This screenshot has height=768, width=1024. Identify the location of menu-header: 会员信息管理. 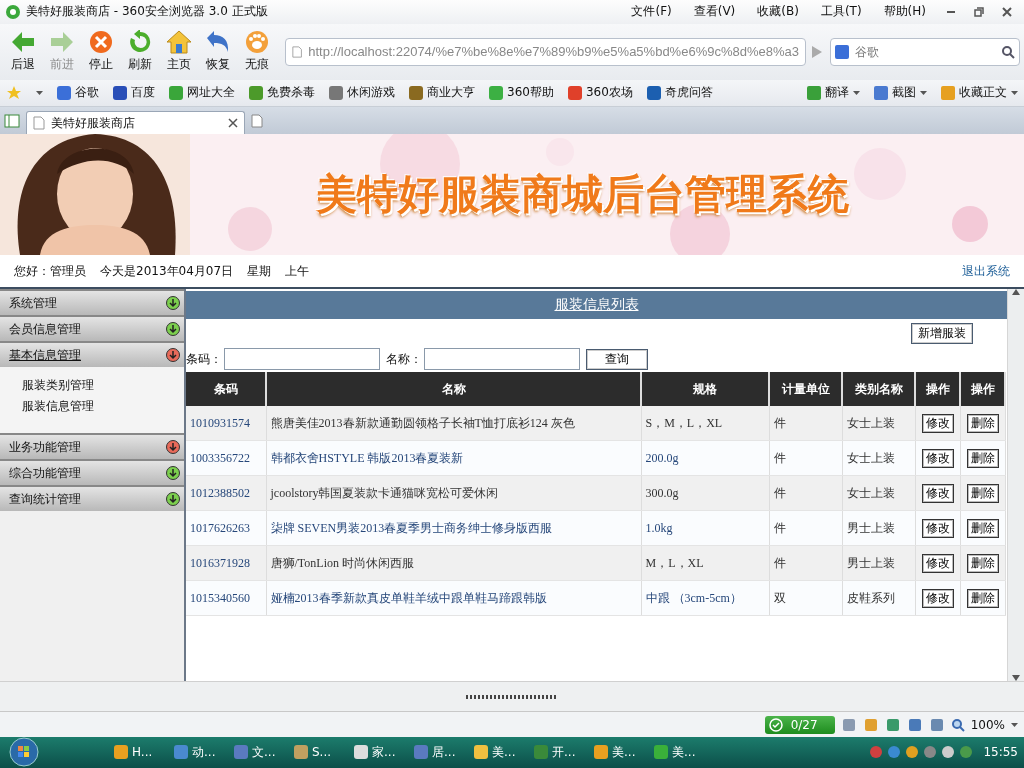
(92, 328).